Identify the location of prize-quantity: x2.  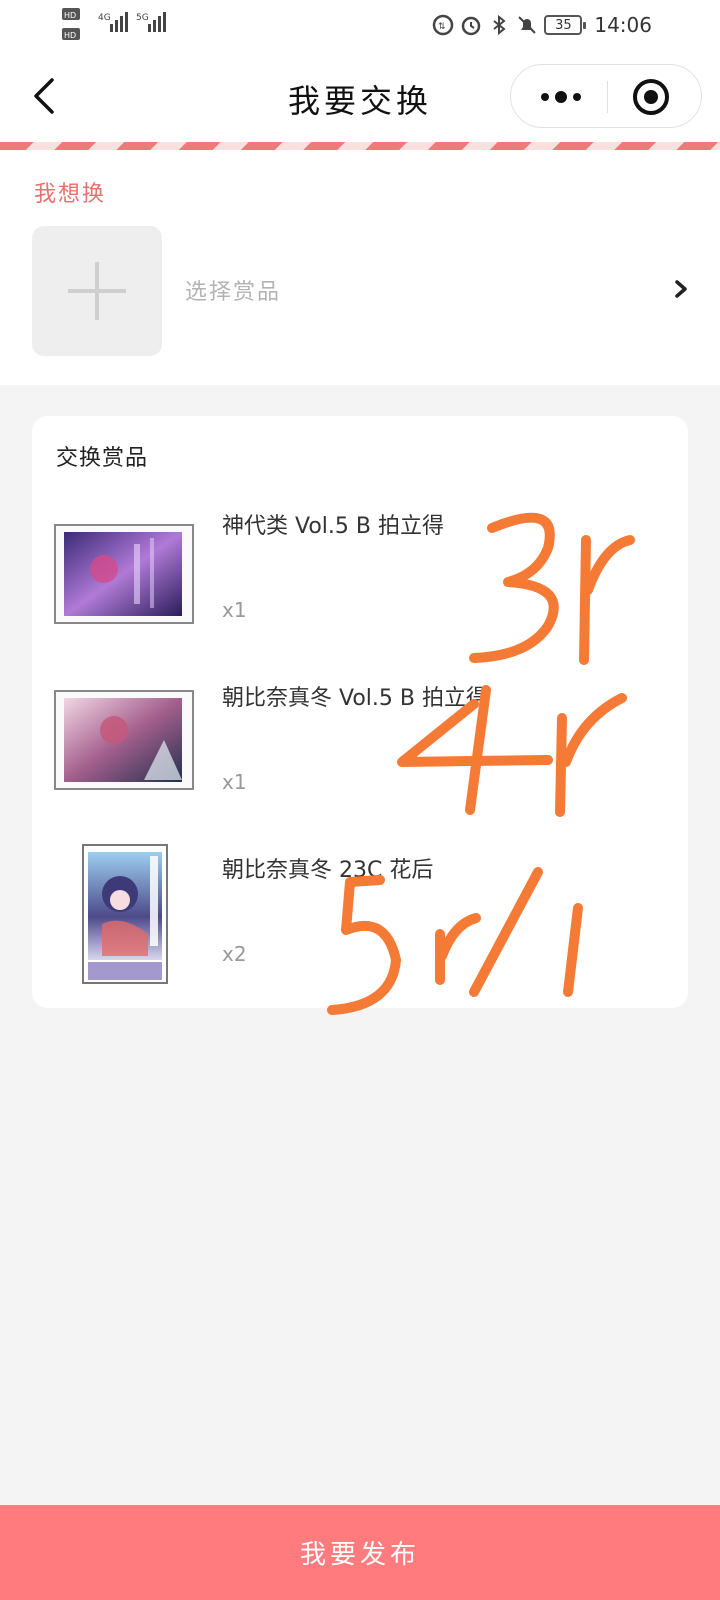
(234, 954).